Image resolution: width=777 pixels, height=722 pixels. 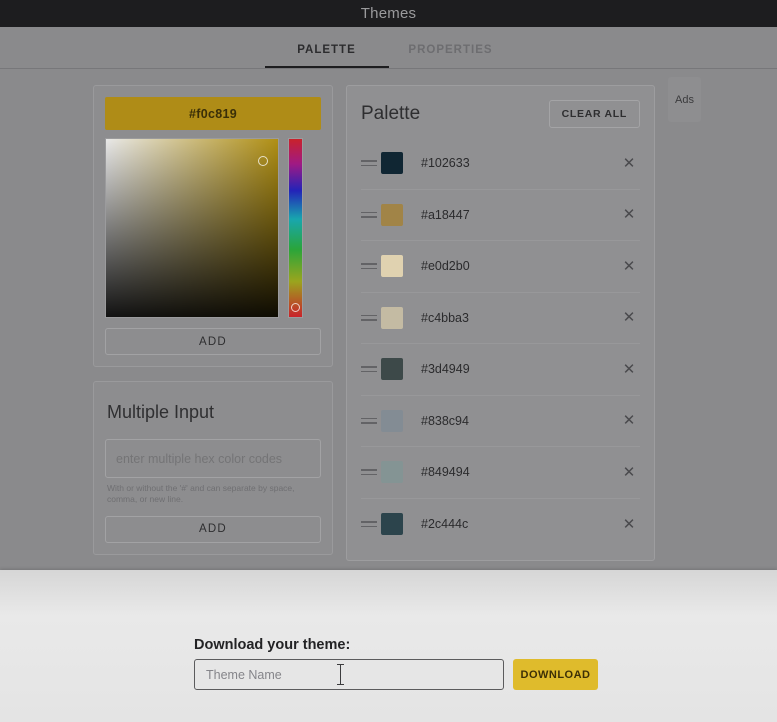 I want to click on download-button: DOWNLOAD, so click(x=555, y=674).